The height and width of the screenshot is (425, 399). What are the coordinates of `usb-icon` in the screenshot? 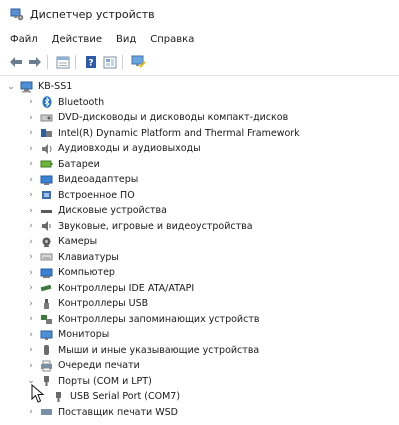 It's located at (46, 304).